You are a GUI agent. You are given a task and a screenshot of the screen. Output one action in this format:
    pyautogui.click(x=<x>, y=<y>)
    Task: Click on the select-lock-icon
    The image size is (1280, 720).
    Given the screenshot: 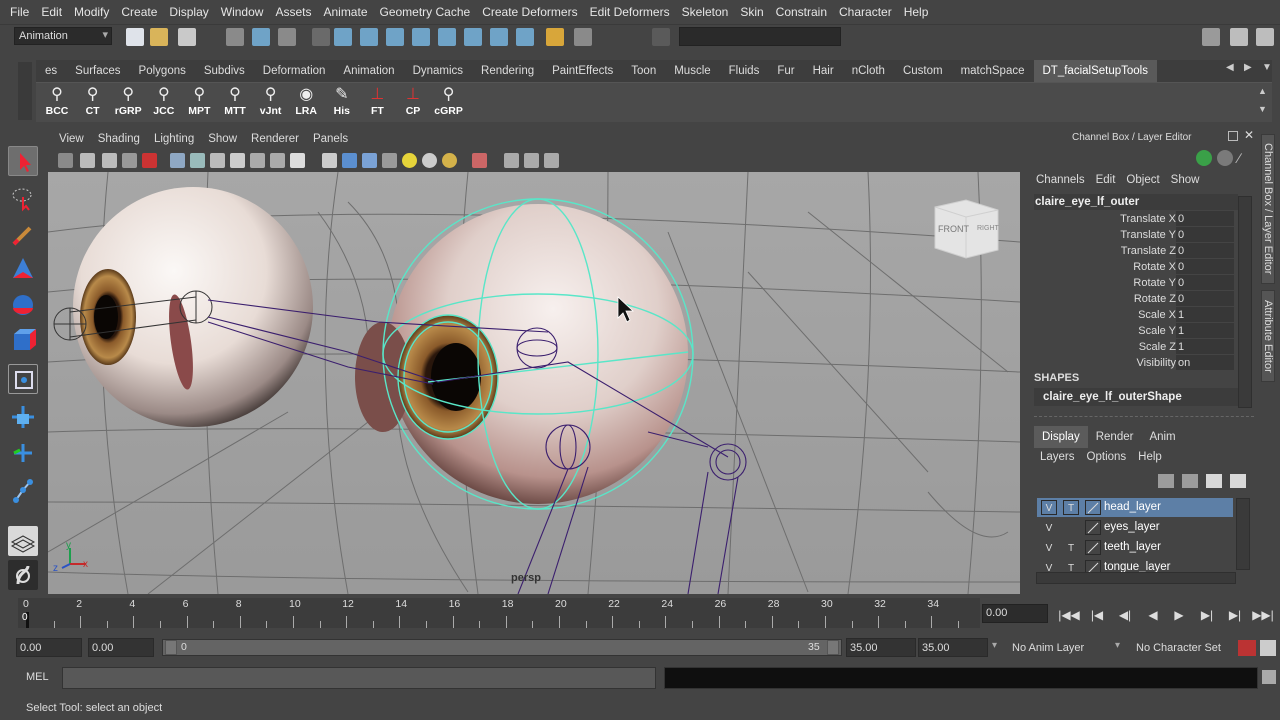 What is the action you would take?
    pyautogui.click(x=583, y=37)
    